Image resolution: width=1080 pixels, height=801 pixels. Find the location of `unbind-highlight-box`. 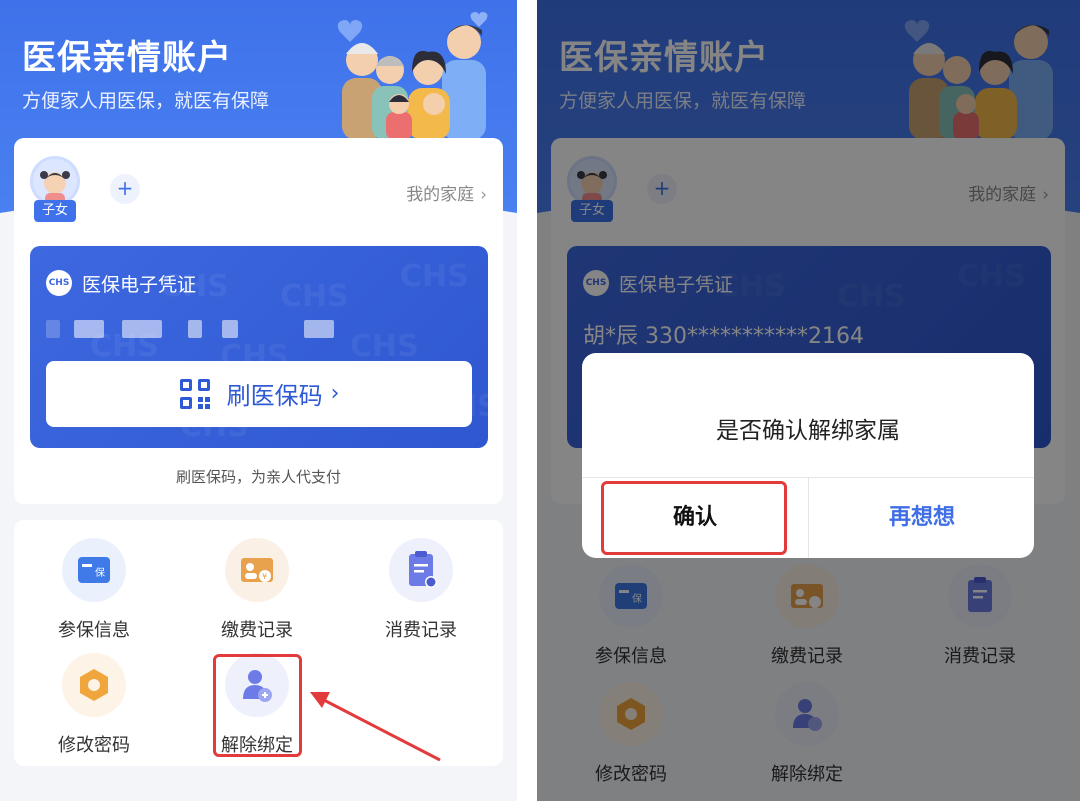

unbind-highlight-box is located at coordinates (257, 705).